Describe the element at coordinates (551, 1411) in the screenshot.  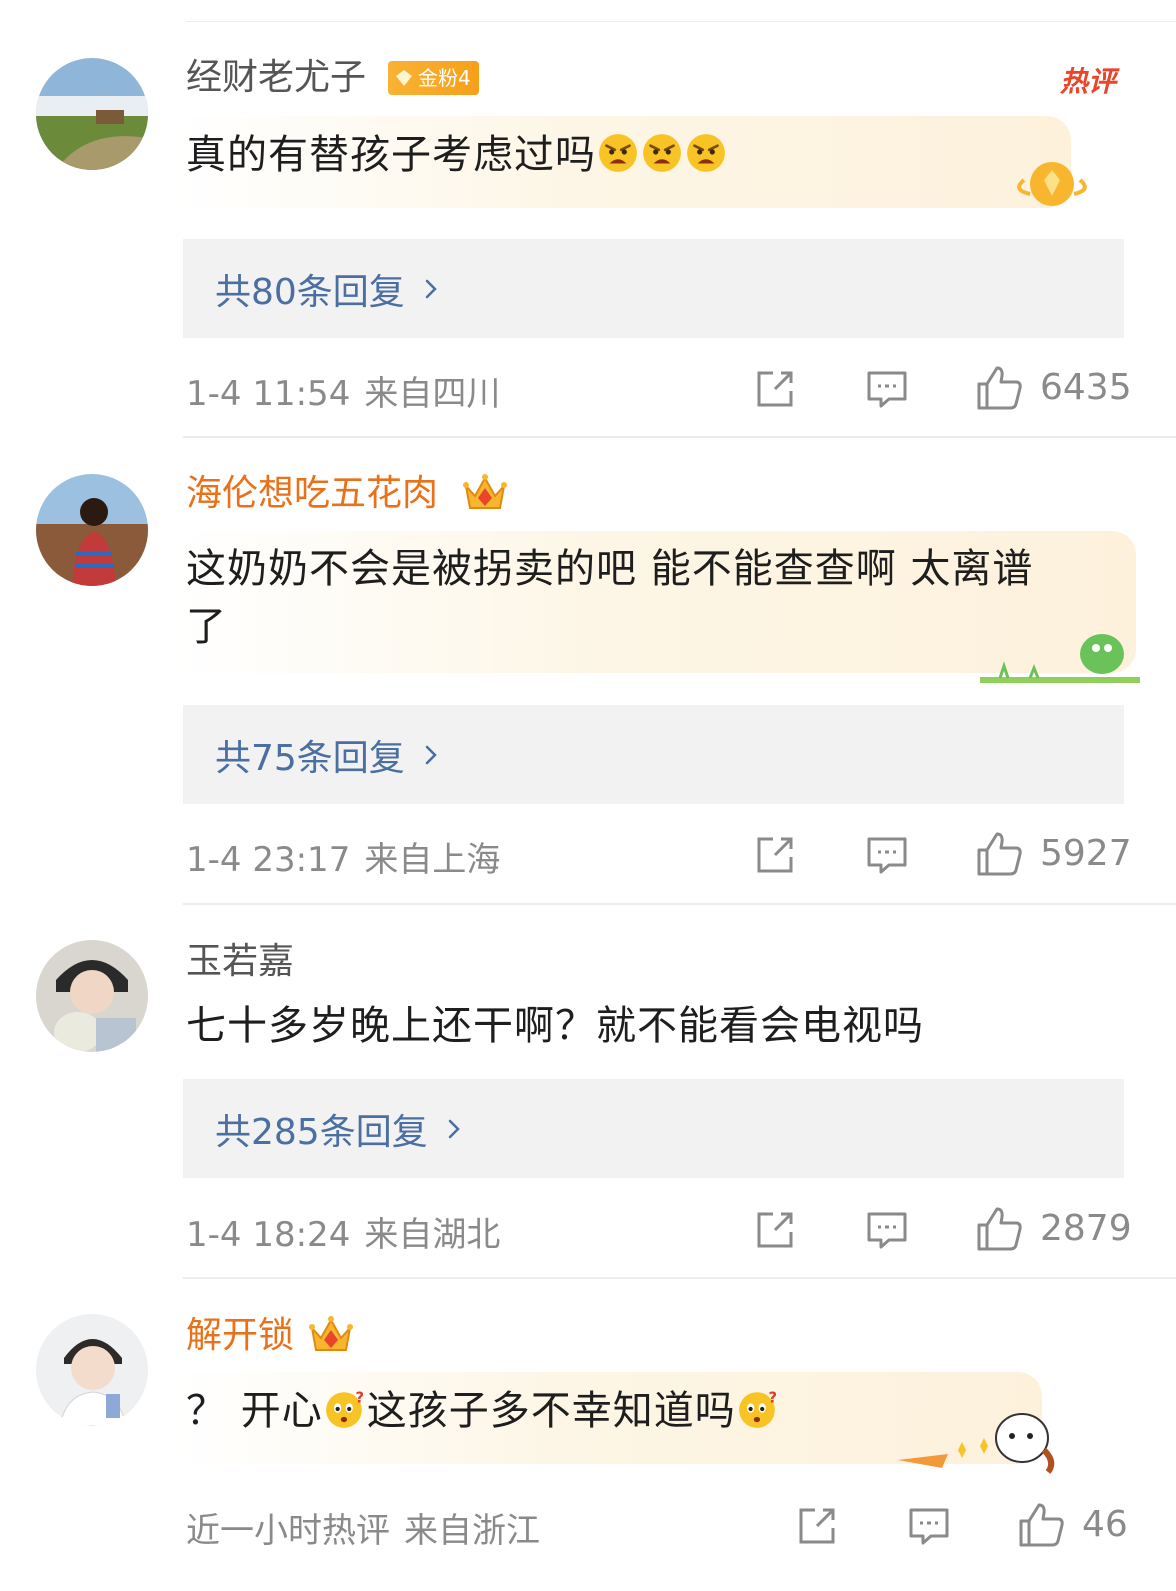
I see `comment-text-content: 这孩子多不幸知道吗` at that location.